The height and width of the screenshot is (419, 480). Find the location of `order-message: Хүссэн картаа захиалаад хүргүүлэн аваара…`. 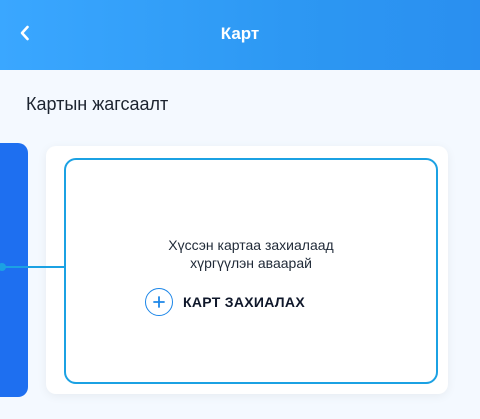

order-message: Хүссэн картаа захиалаад хүргүүлэн аваара… is located at coordinates (251, 254).